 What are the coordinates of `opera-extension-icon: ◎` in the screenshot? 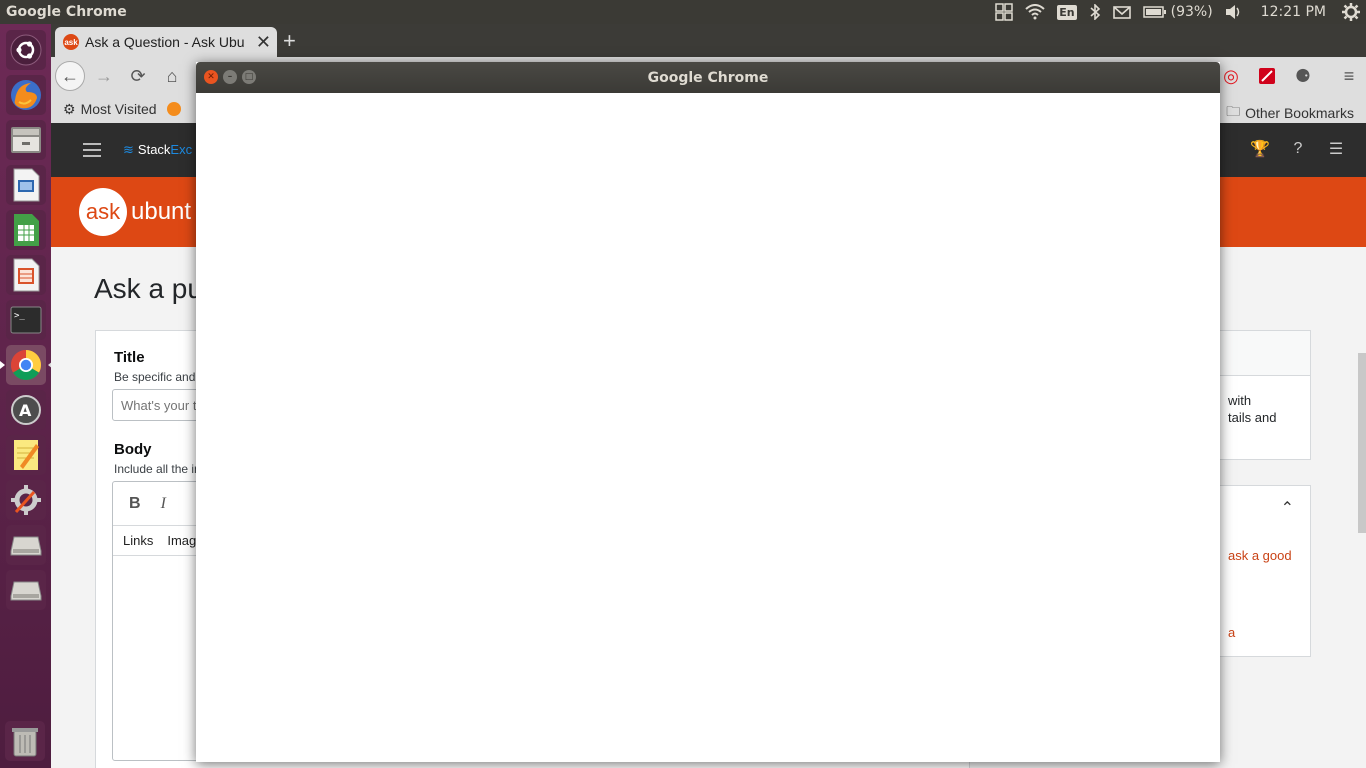 It's located at (1231, 76).